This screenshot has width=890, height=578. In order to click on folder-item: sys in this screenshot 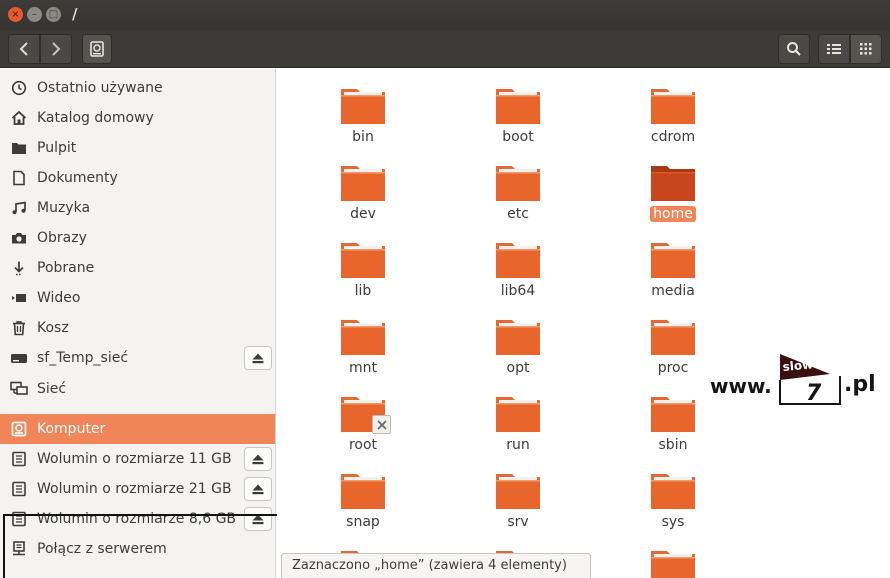, I will do `click(673, 493)`.